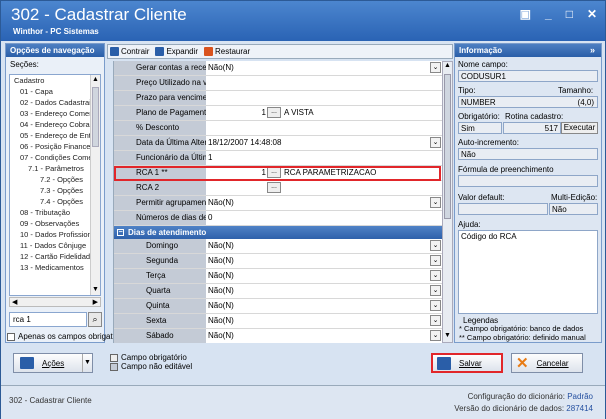  I want to click on tree-item: 10 - Dados Profissionais, so click(55, 234).